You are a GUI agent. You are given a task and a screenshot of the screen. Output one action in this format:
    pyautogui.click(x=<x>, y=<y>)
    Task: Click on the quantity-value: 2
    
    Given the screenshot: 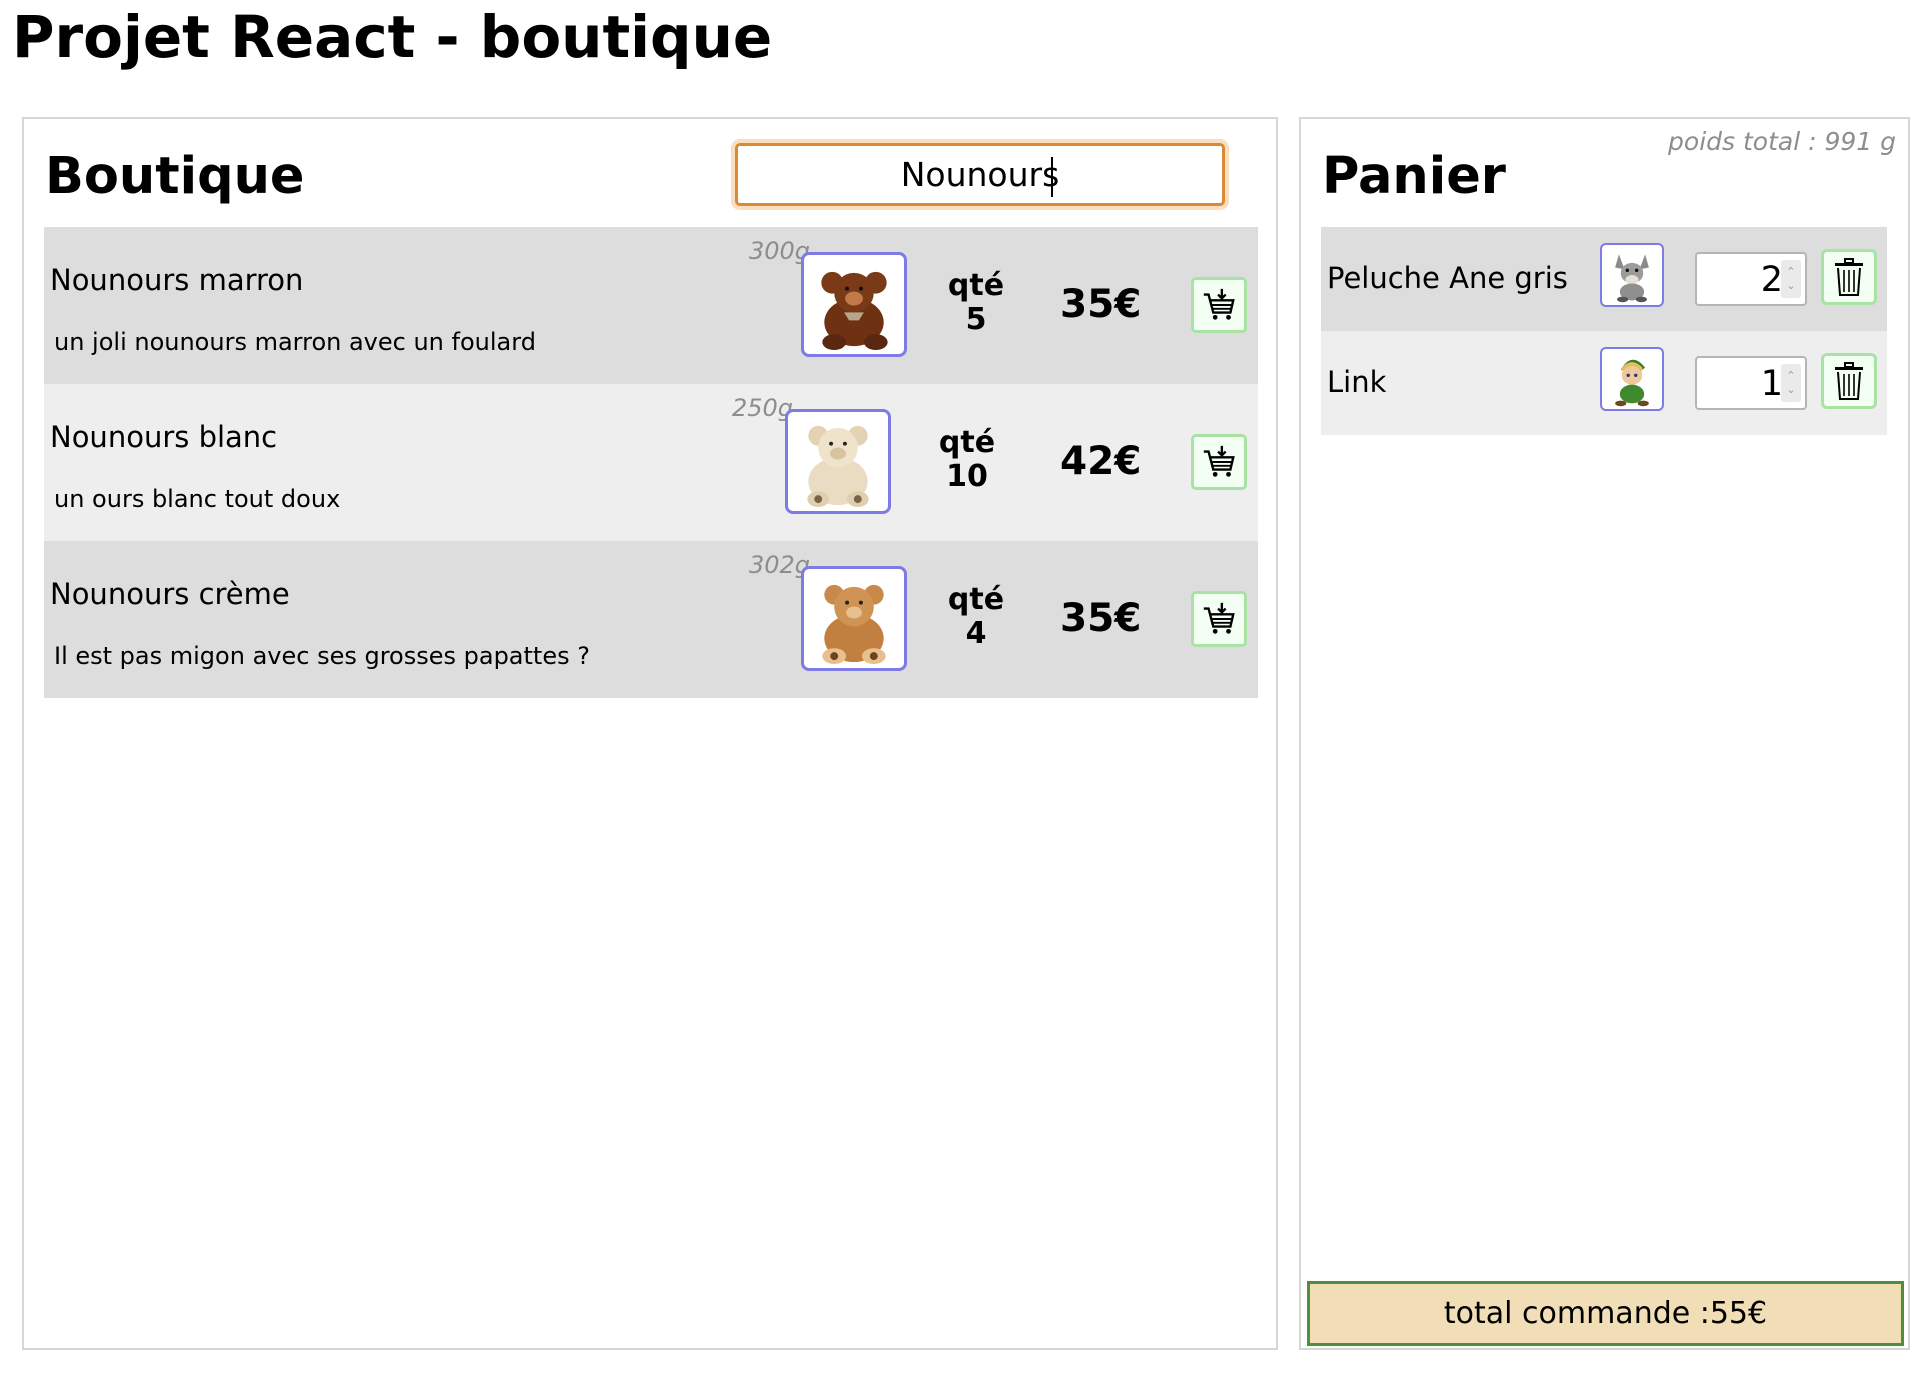 What is the action you would take?
    pyautogui.click(x=1771, y=280)
    